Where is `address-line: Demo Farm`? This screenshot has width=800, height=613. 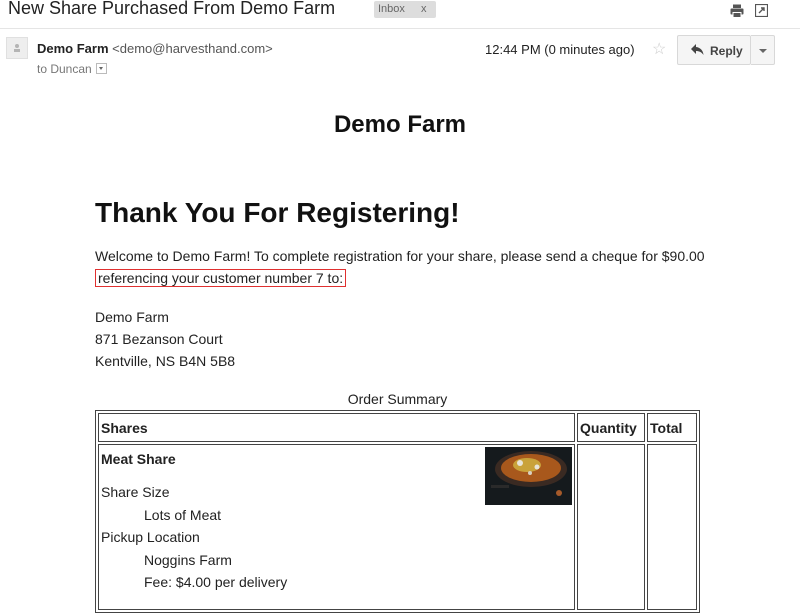
address-line: Demo Farm is located at coordinates (132, 317).